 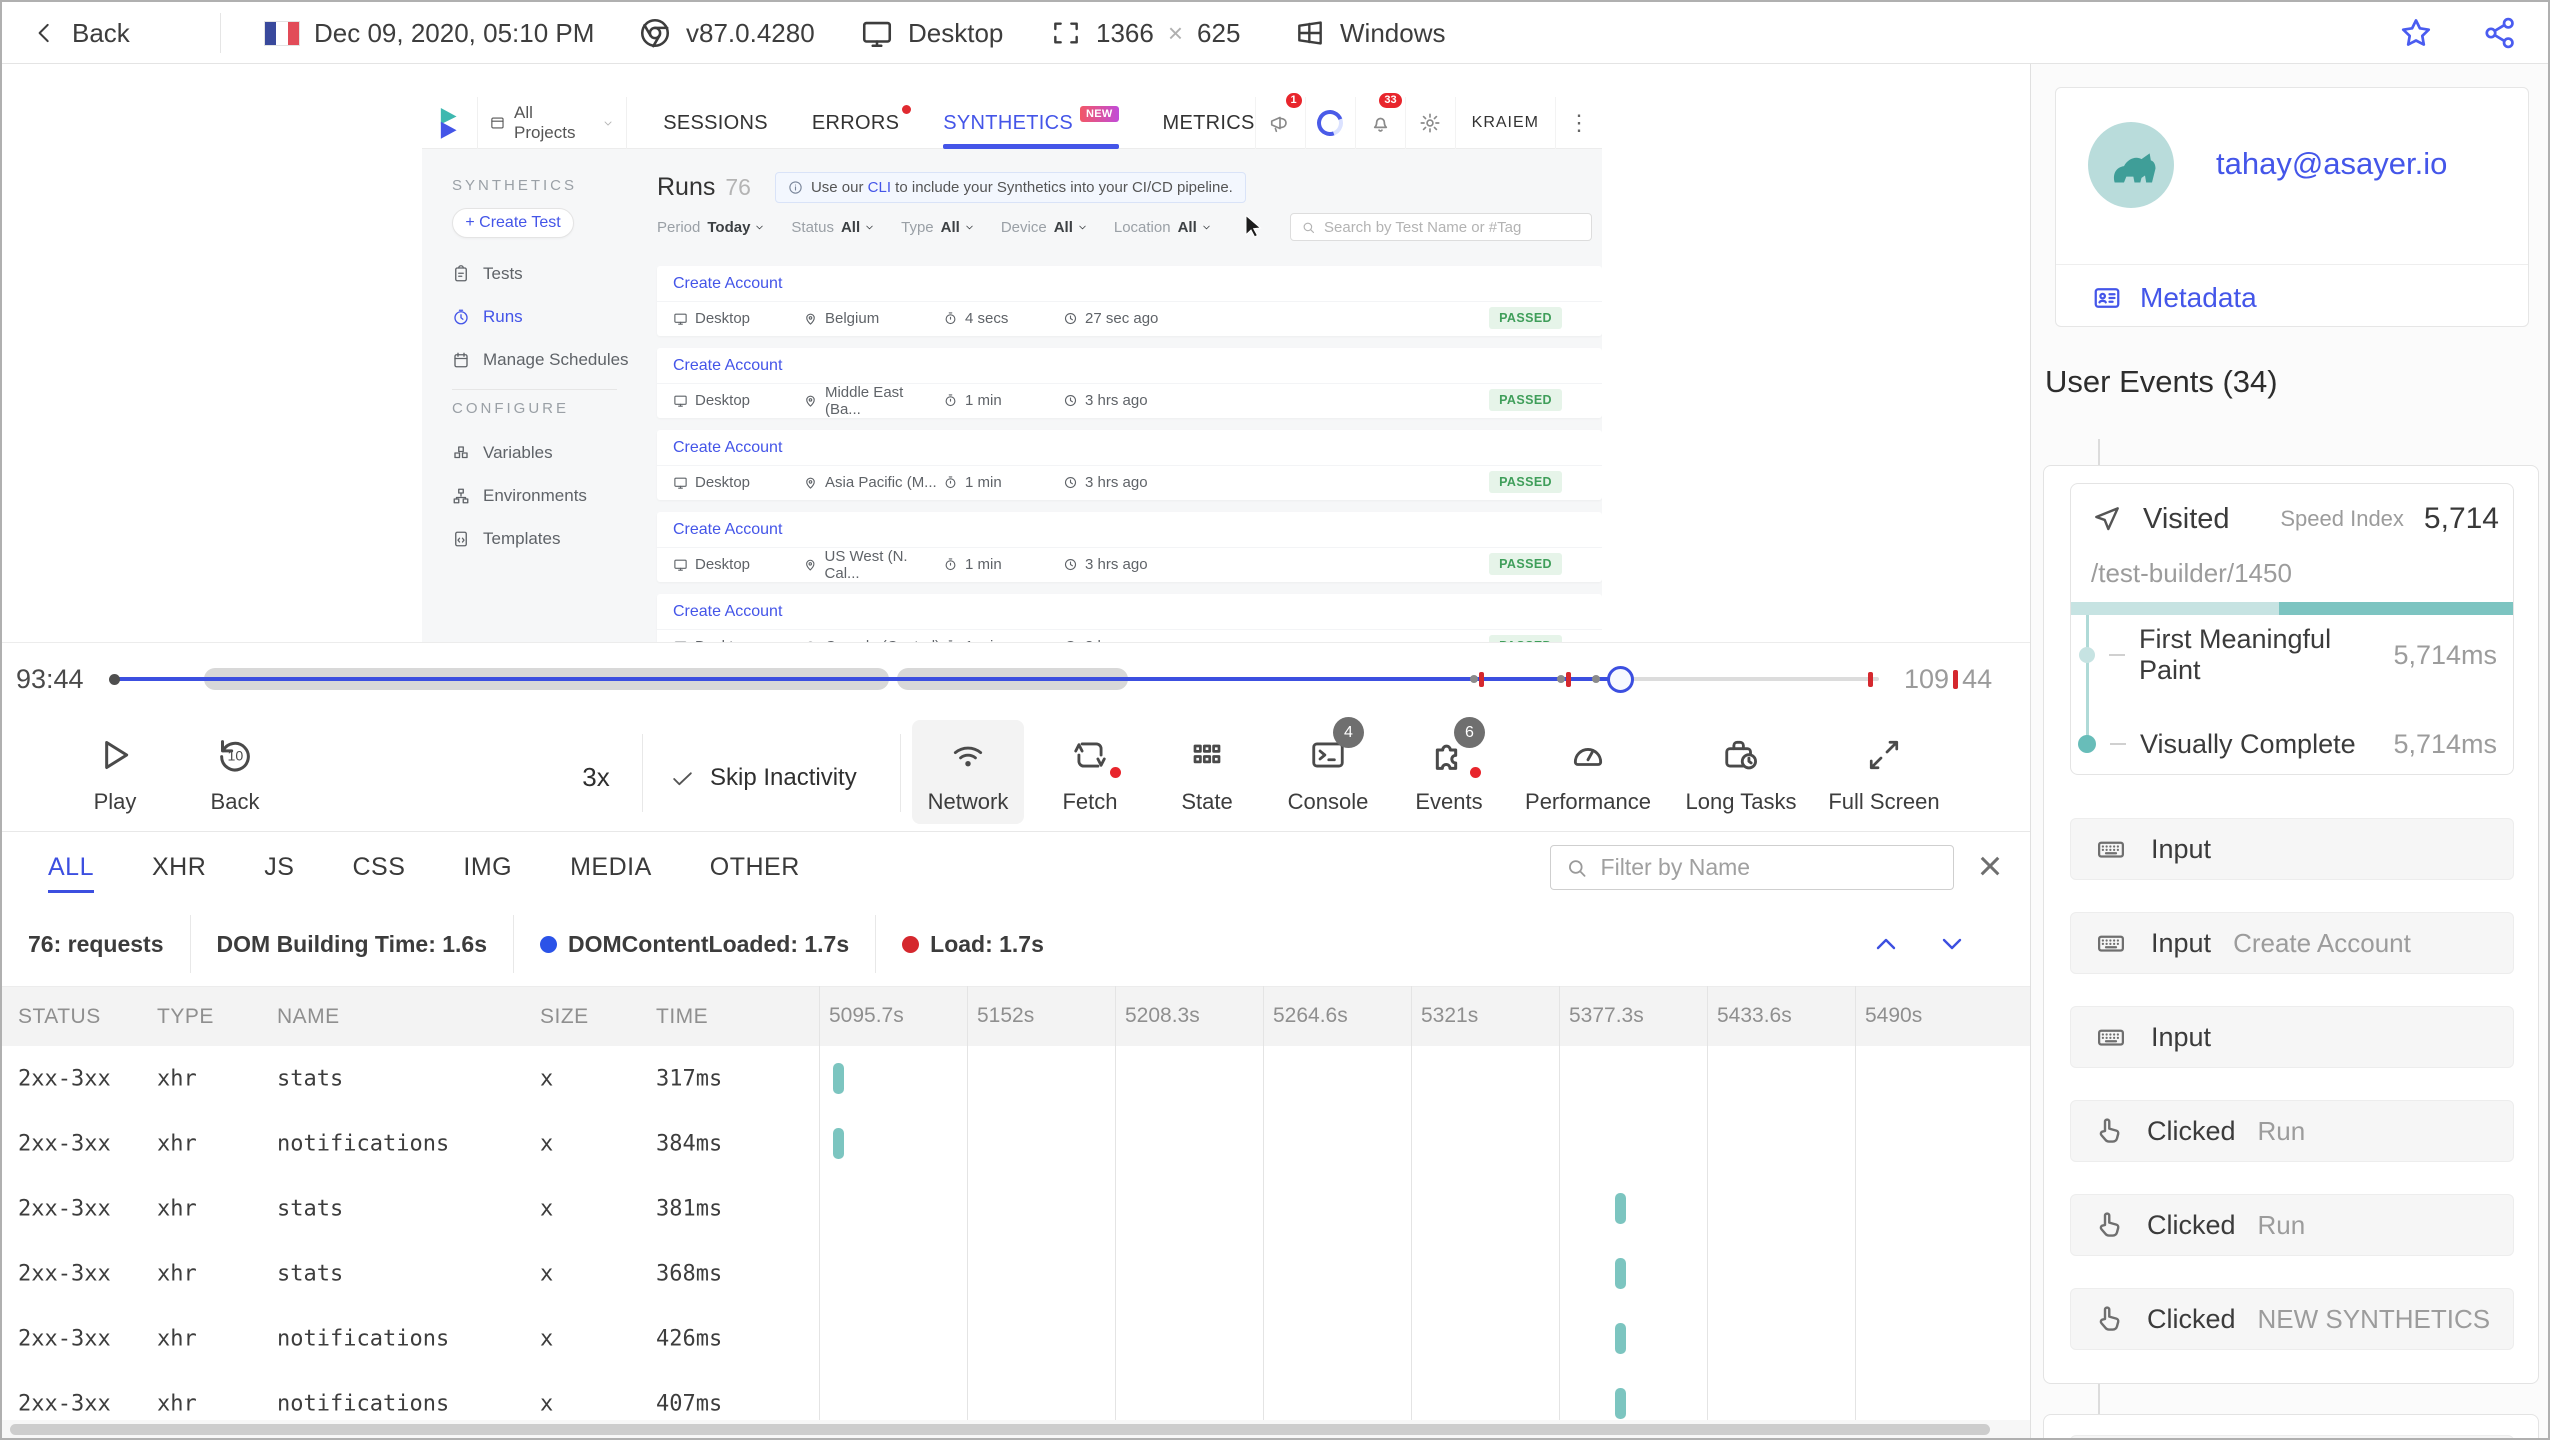 What do you see at coordinates (1125, 32) in the screenshot?
I see `res-width: 1366` at bounding box center [1125, 32].